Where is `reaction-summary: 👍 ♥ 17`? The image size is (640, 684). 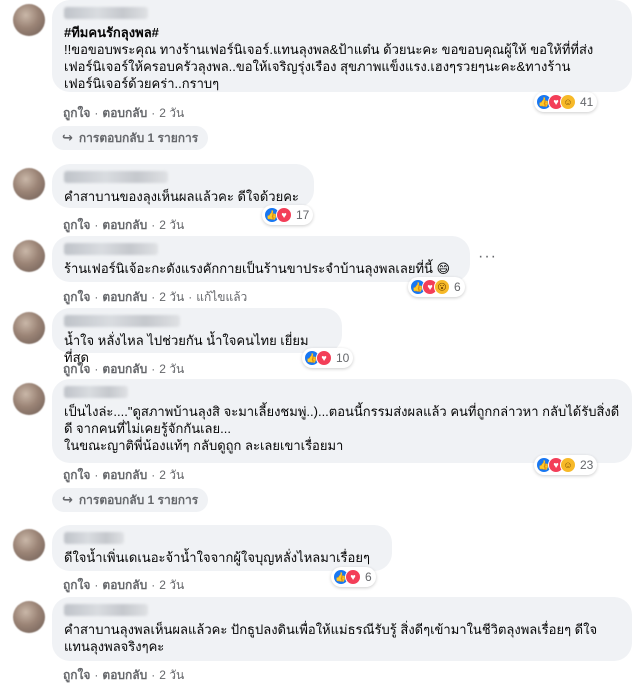
reaction-summary: 👍 ♥ 17 is located at coordinates (288, 215).